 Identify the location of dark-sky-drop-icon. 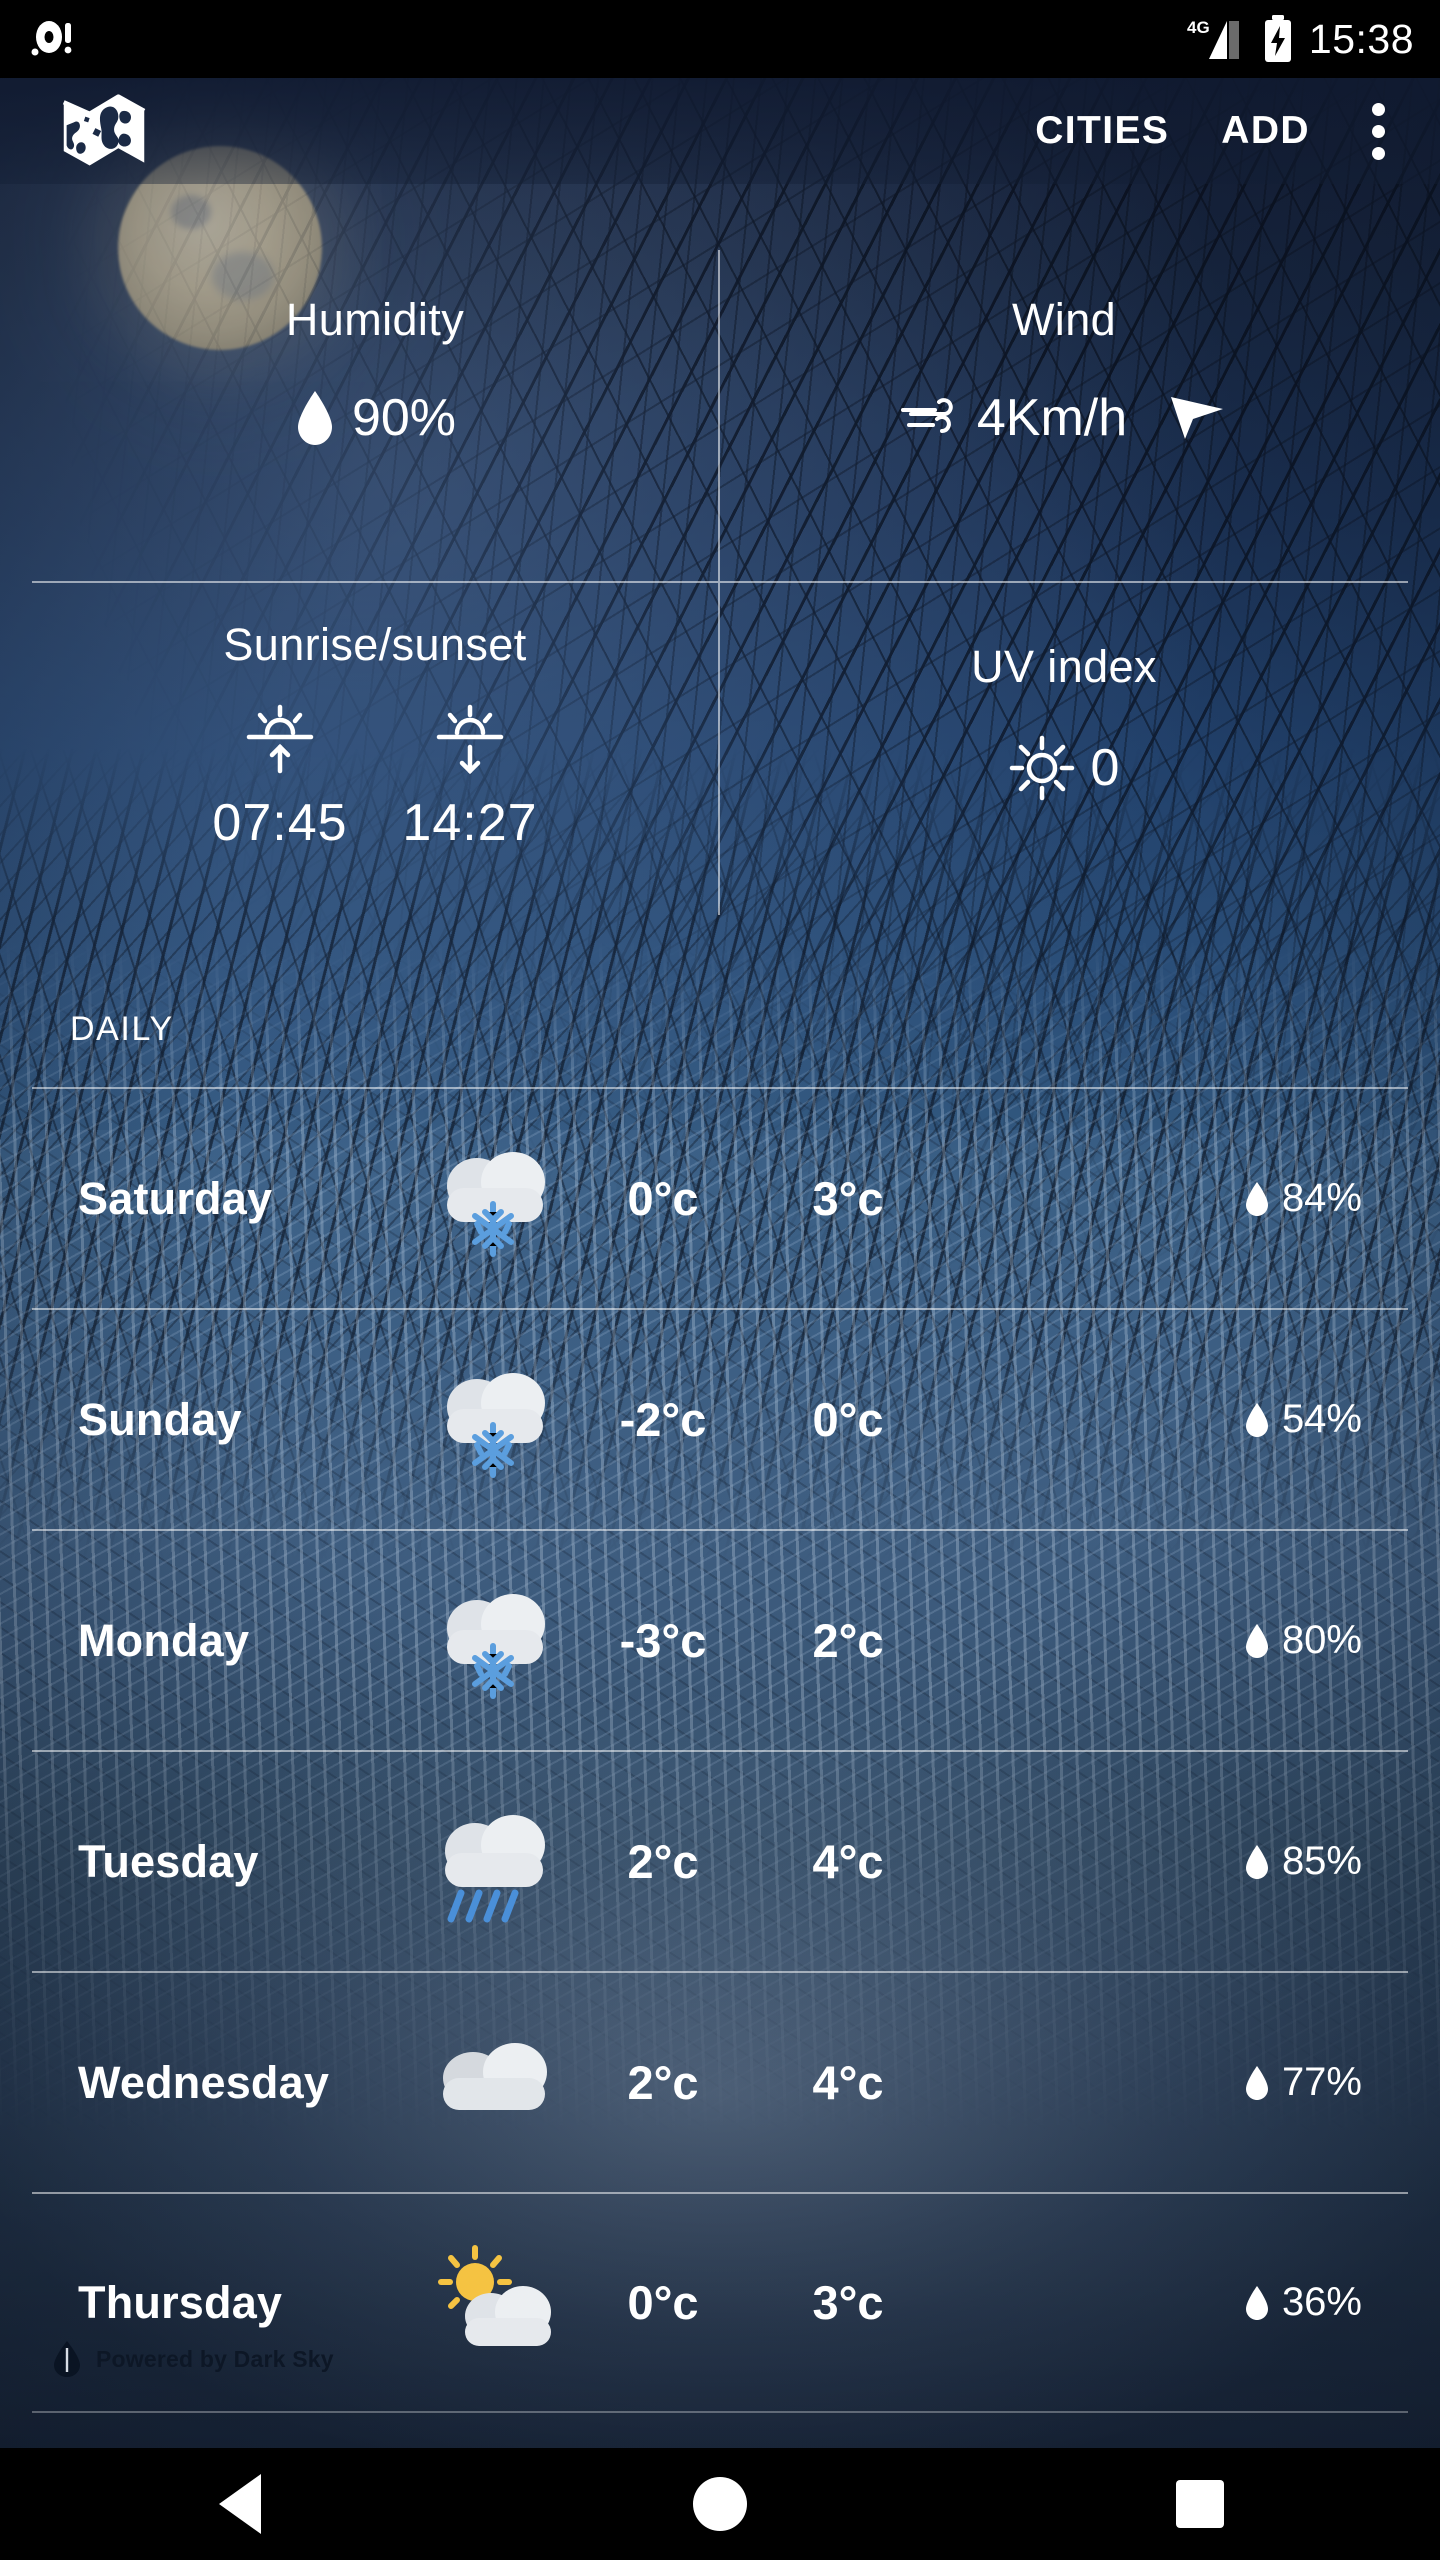
(67, 2359).